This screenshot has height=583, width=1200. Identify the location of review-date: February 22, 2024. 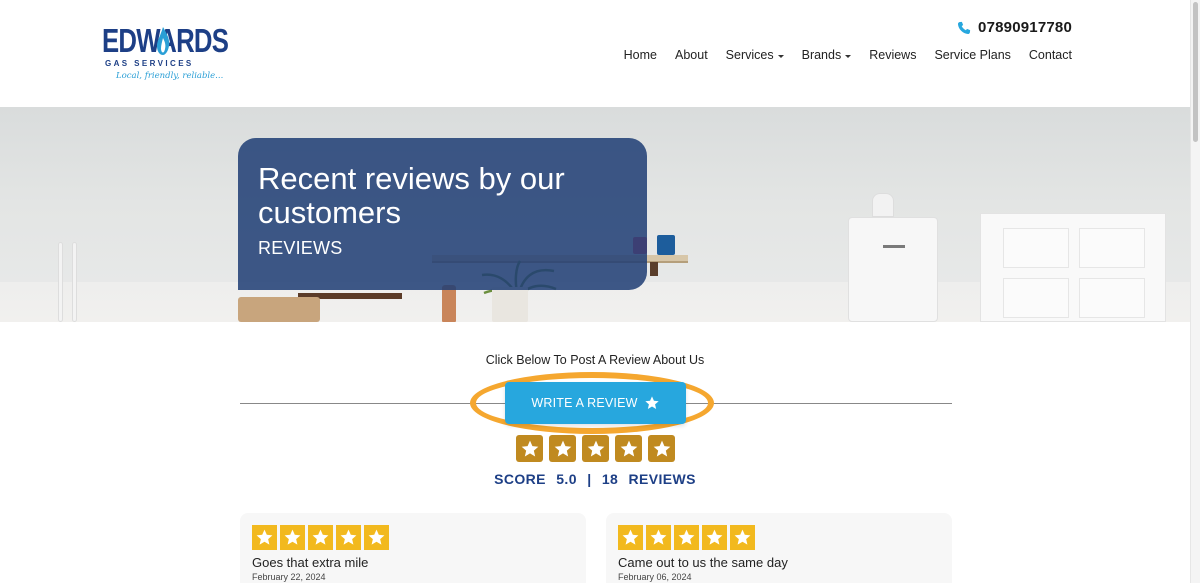
(289, 577).